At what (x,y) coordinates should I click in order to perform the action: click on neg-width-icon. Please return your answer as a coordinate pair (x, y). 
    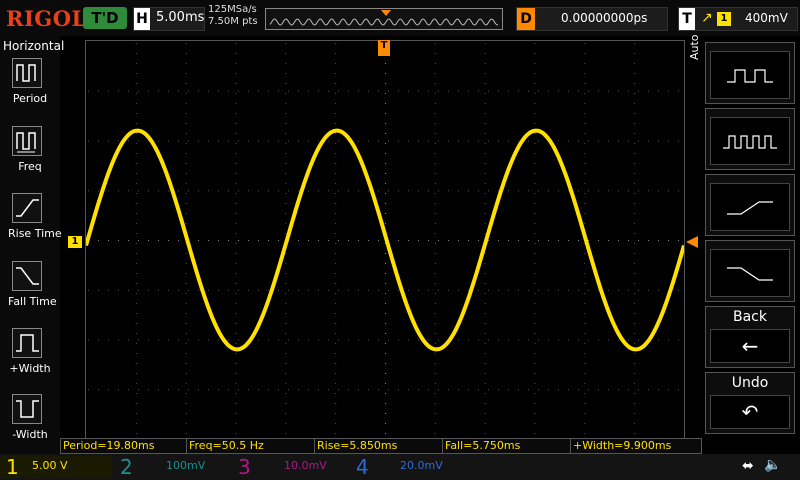
    Looking at the image, I should click on (27, 409).